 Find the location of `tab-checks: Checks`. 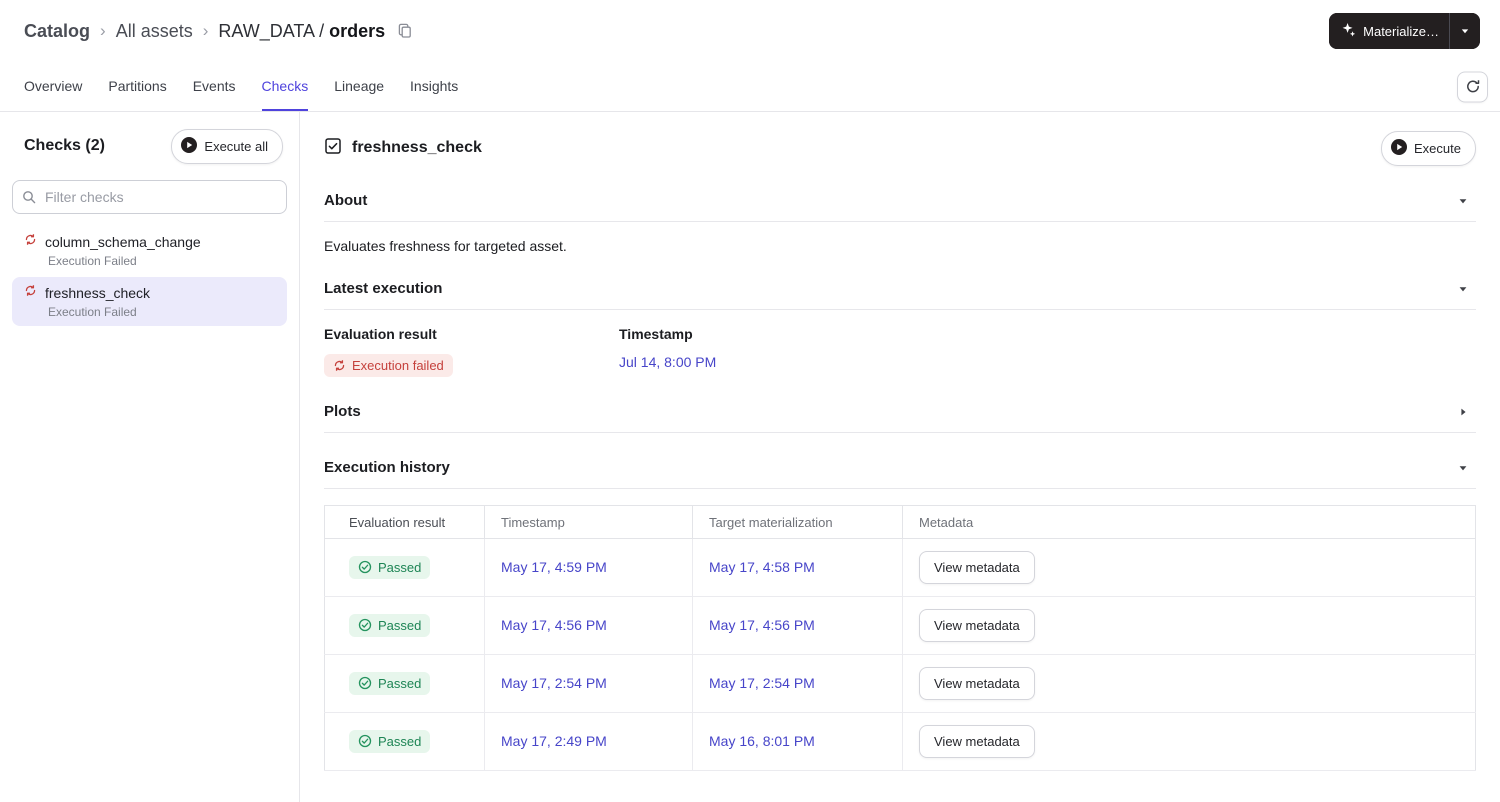

tab-checks: Checks is located at coordinates (285, 86).